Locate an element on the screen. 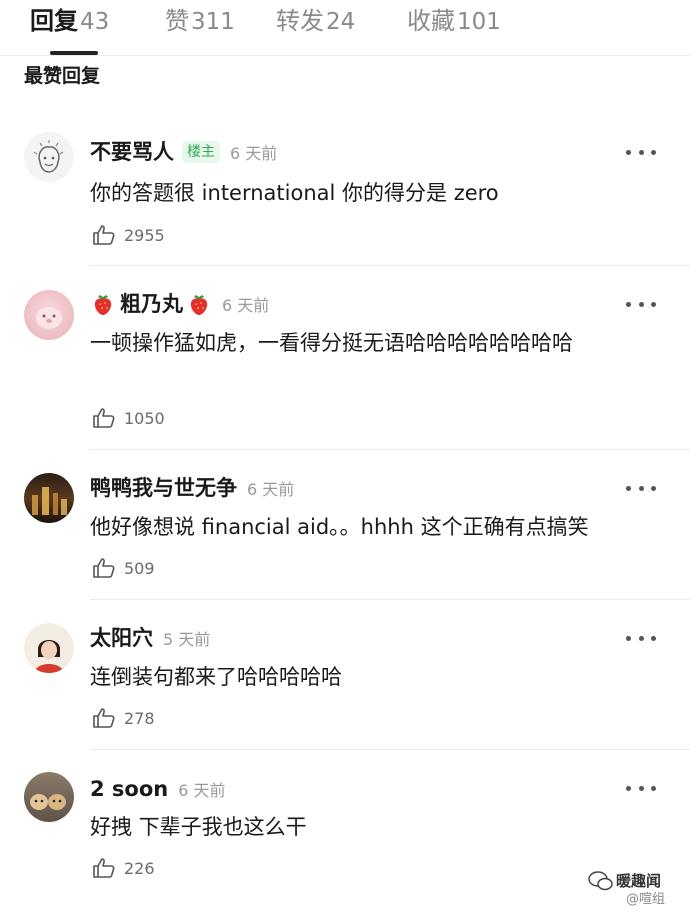 Image resolution: width=690 pixels, height=910 pixels. comment-header: 鸭鸭我与世无争 6 天前 is located at coordinates (192, 488).